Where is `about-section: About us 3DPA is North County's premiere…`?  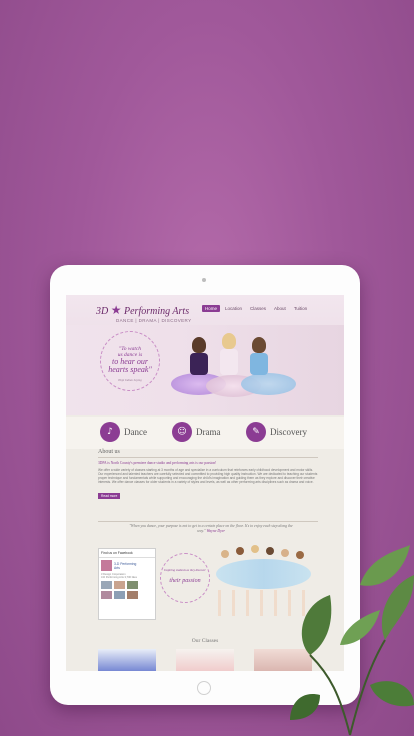
about-section: About us 3DPA is North County's premiere… is located at coordinates (208, 475).